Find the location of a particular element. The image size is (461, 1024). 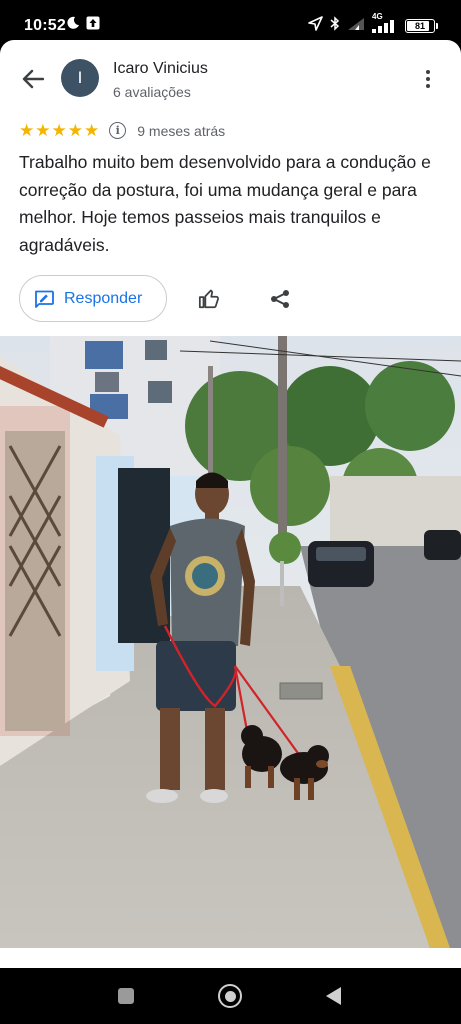

battery-level: 81 is located at coordinates (419, 26).